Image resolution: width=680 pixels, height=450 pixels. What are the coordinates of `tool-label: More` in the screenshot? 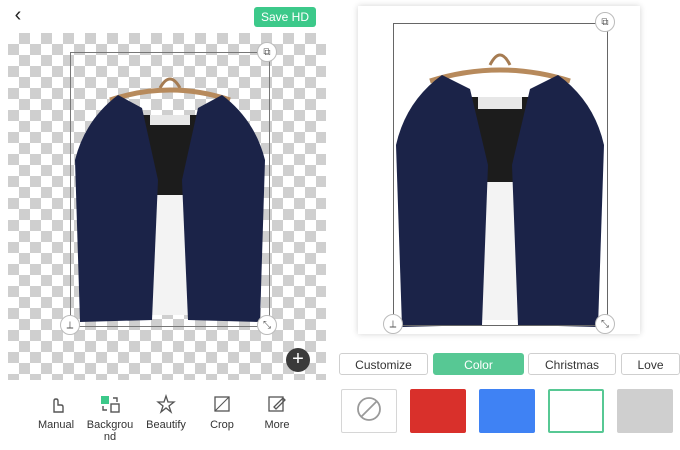 It's located at (277, 425).